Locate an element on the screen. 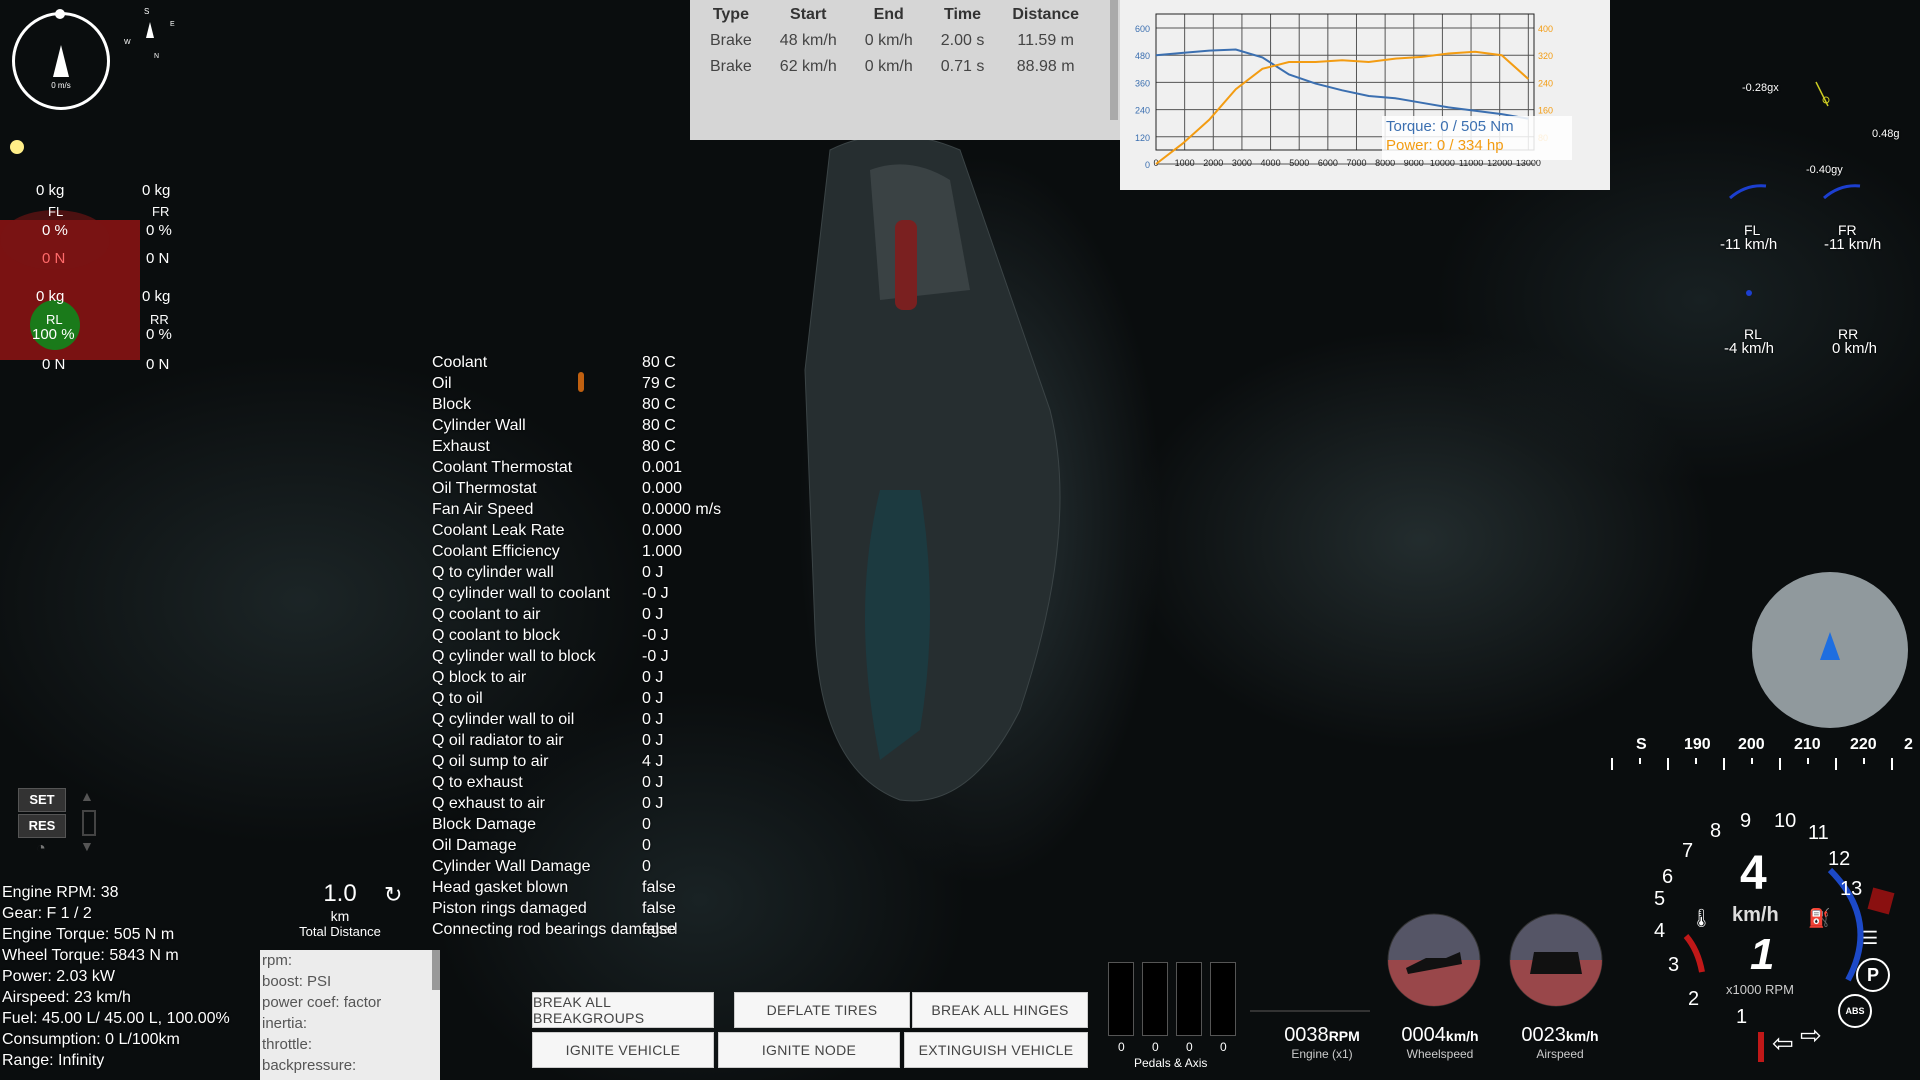 This screenshot has height=1080, width=1920. fl-pct: 0 % is located at coordinates (55, 230).